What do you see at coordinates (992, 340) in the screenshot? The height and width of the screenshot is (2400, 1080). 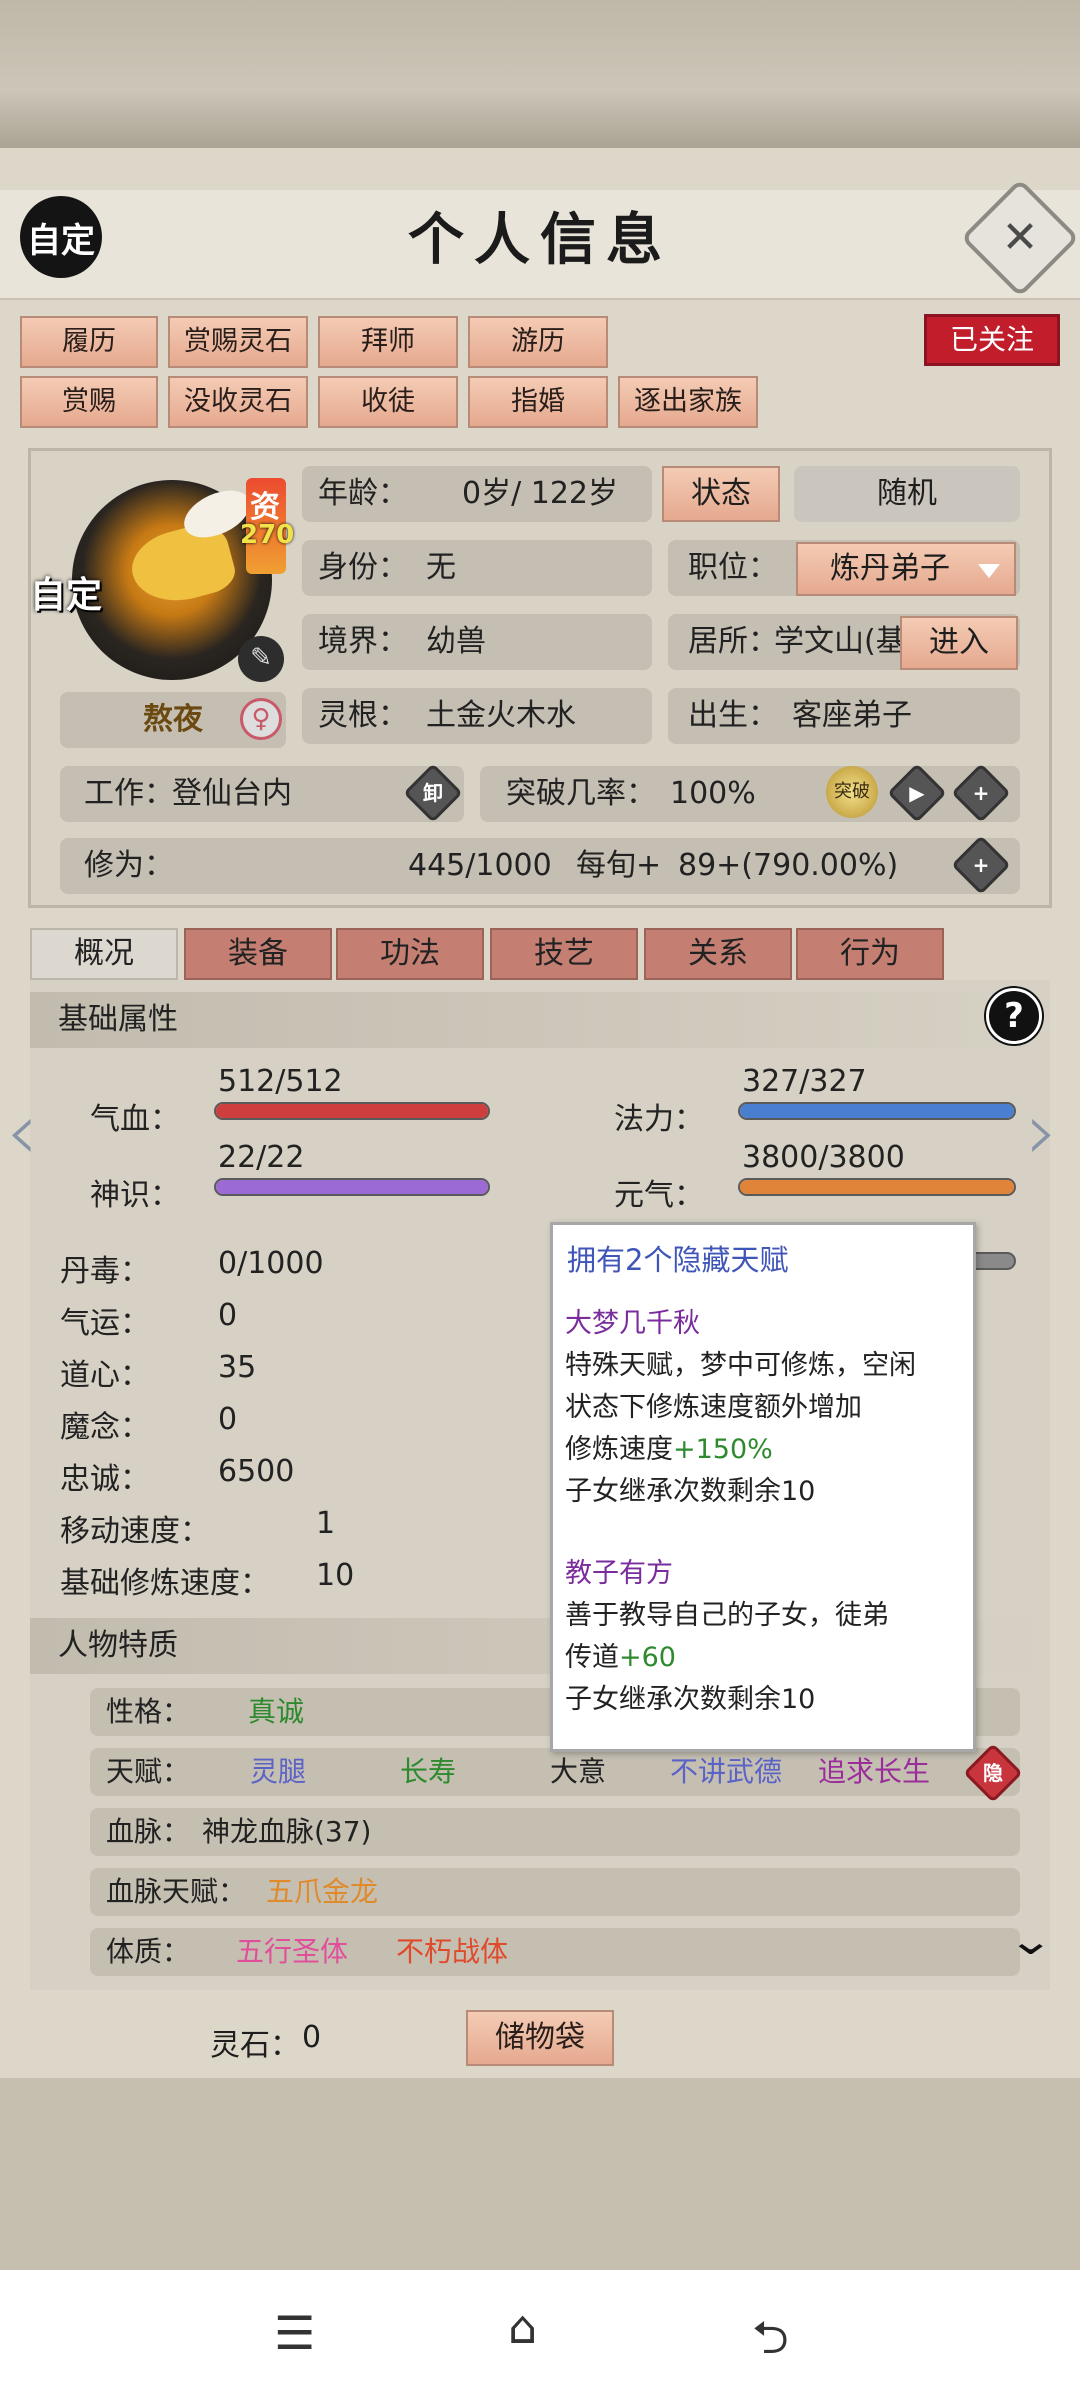 I see `follow-button: 已关注` at bounding box center [992, 340].